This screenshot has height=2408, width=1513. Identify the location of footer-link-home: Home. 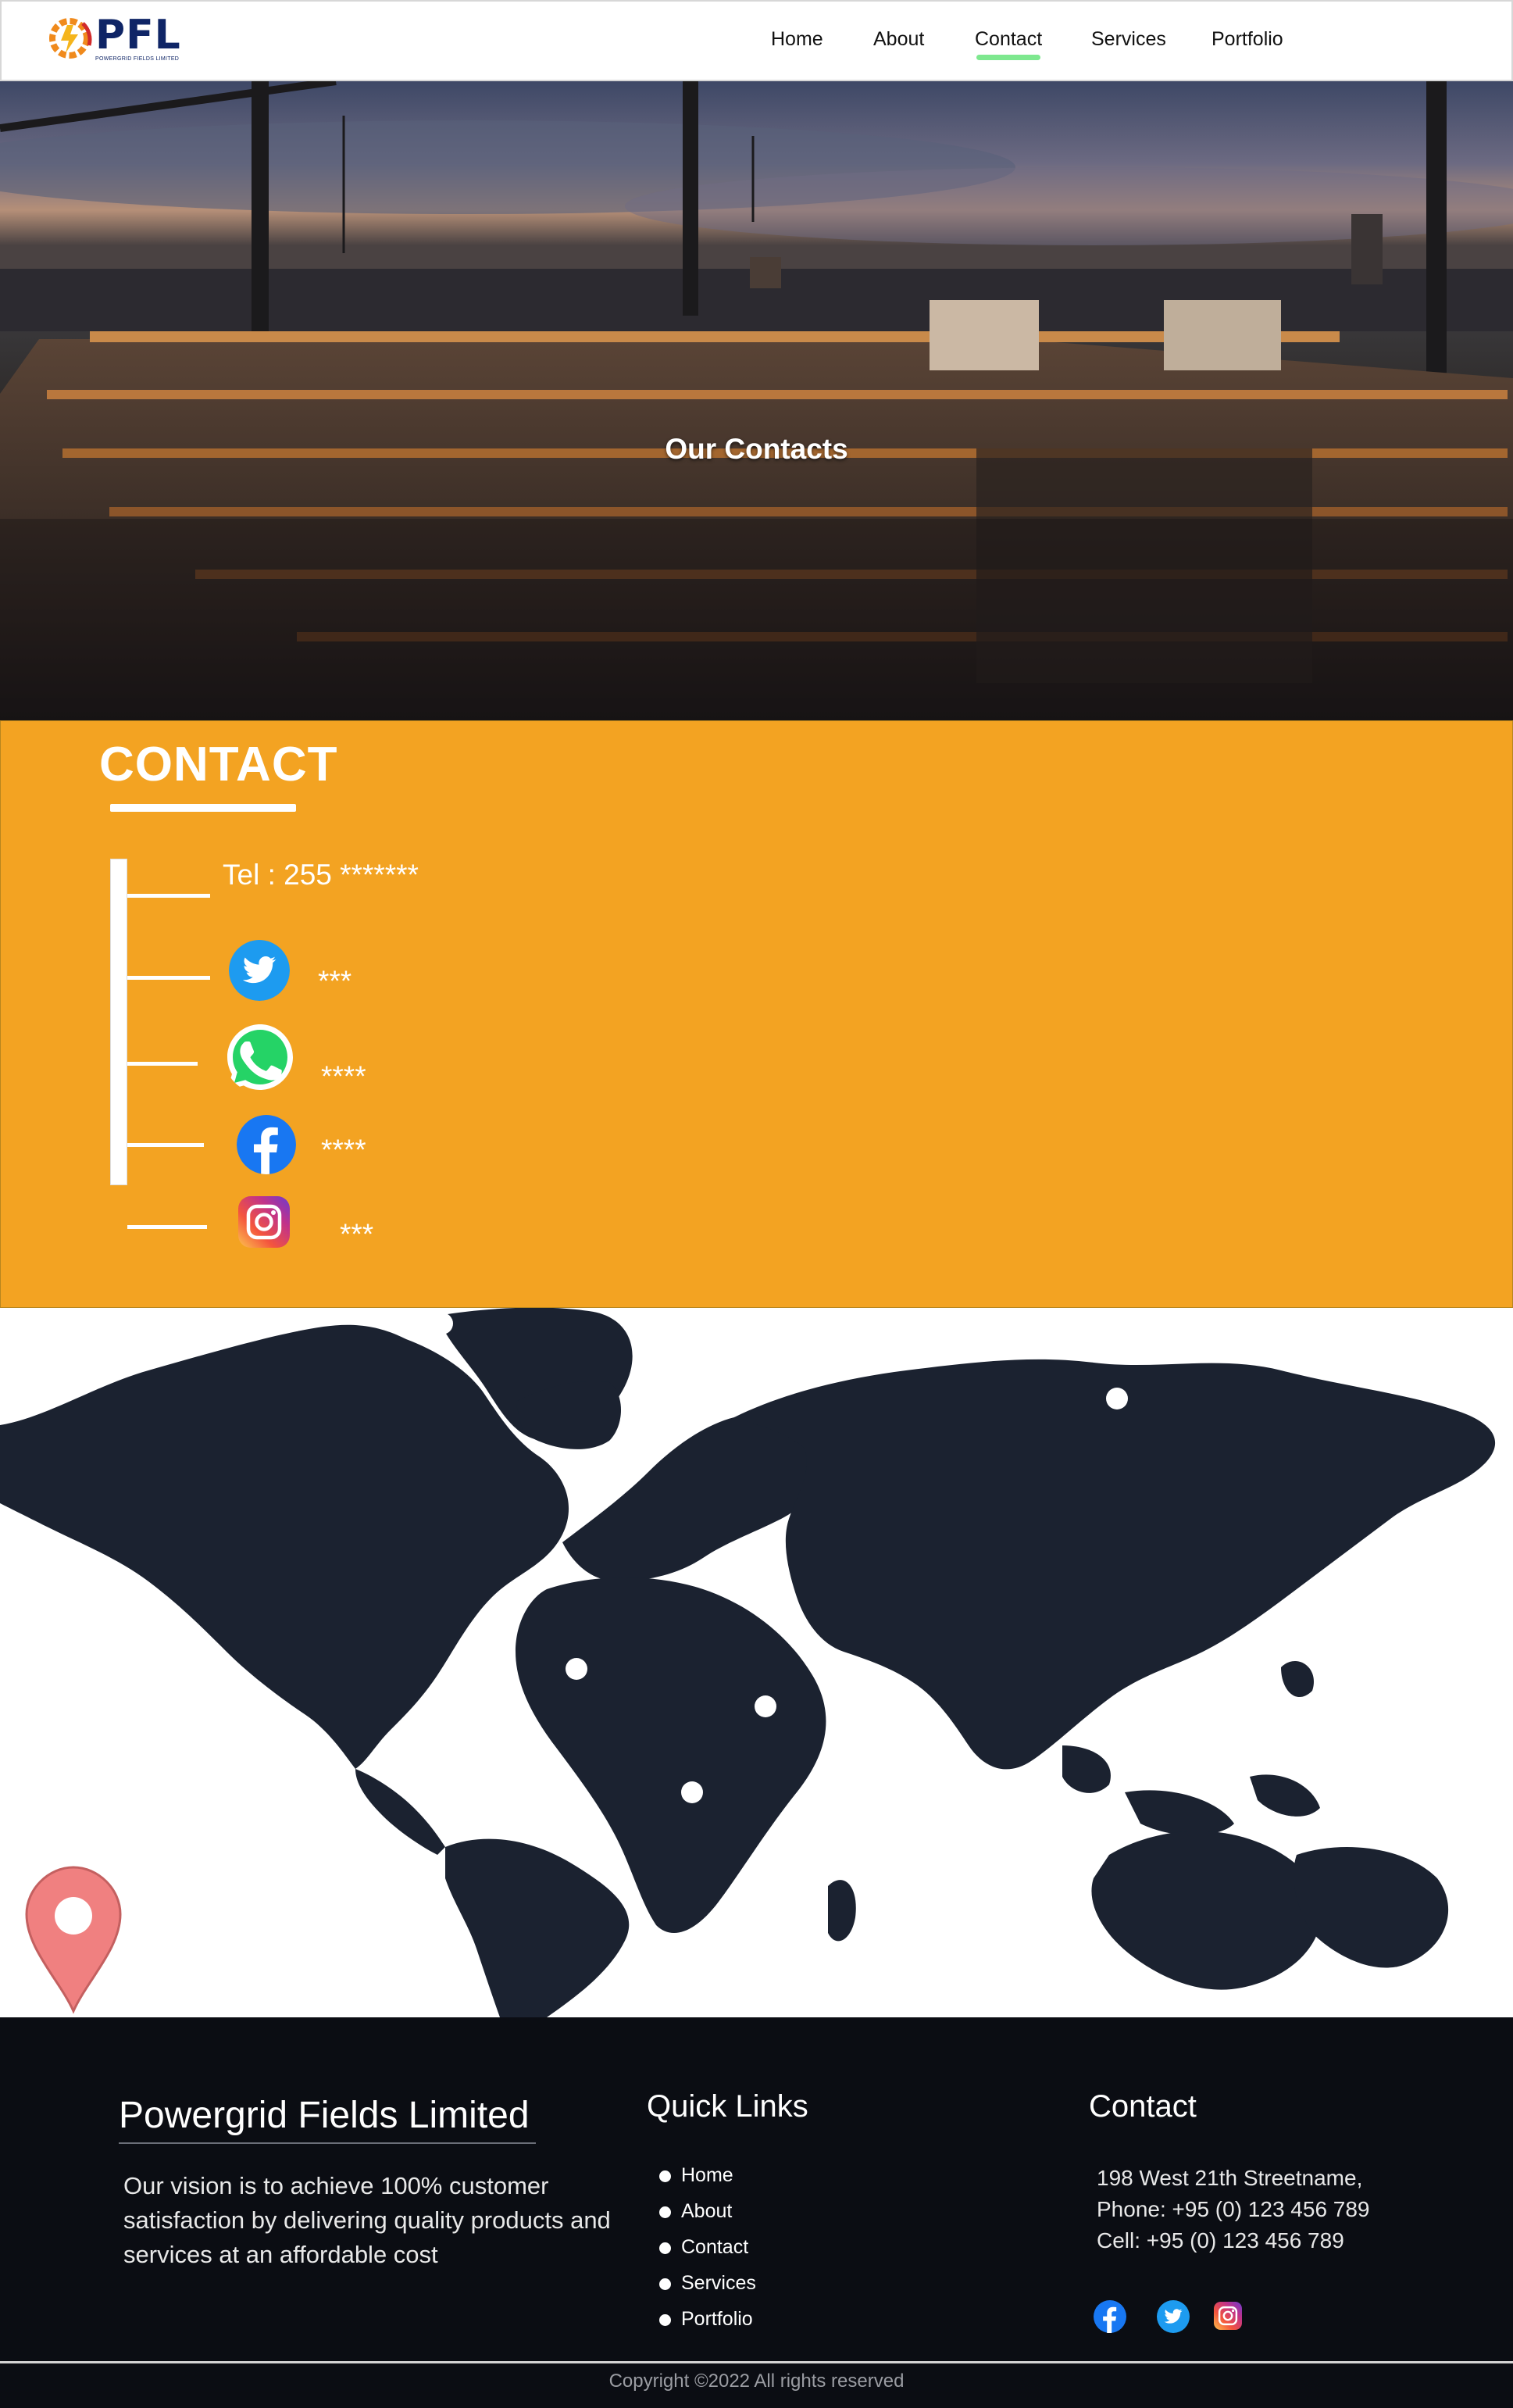
(707, 2182).